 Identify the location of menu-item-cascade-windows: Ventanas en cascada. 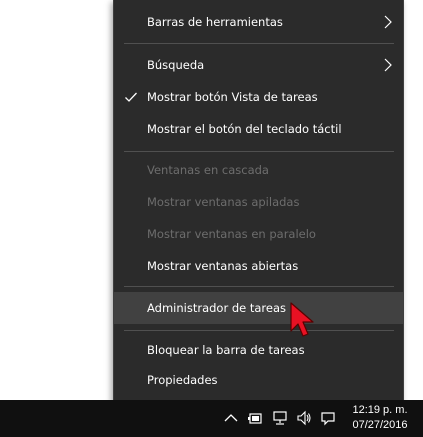
(258, 170).